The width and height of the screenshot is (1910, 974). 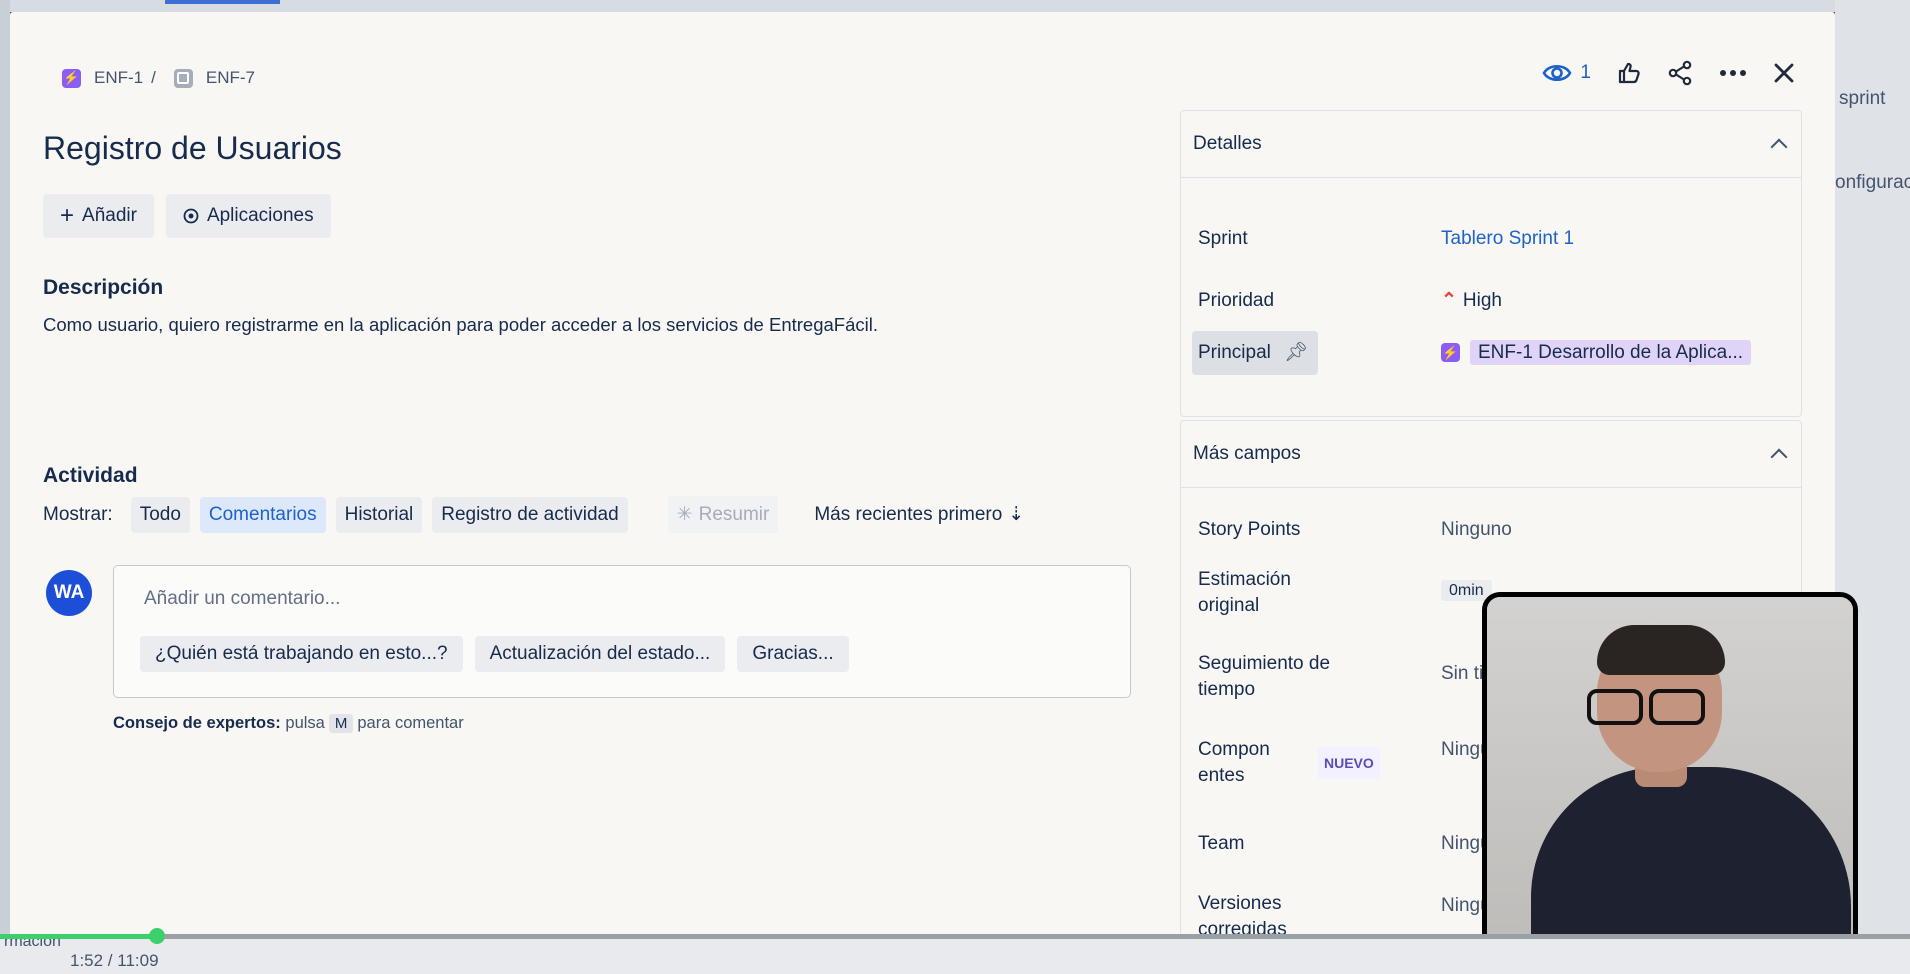 What do you see at coordinates (69, 593) in the screenshot?
I see `avatar: WA` at bounding box center [69, 593].